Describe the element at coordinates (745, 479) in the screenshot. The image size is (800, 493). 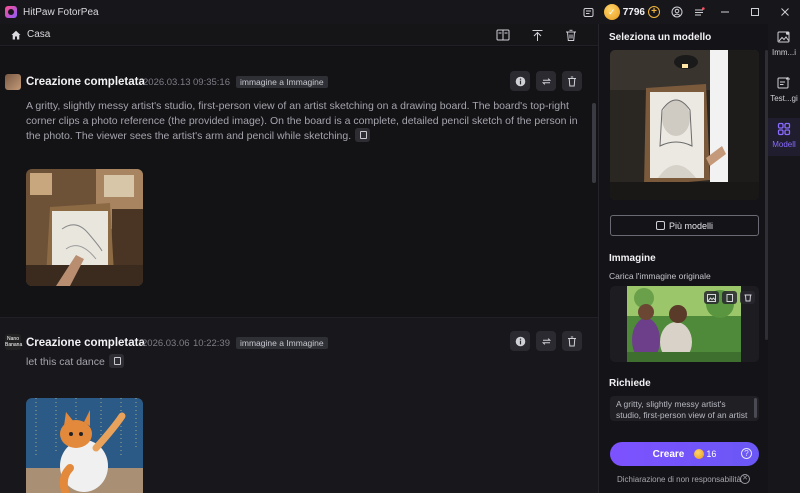
I see `close-disclaimer-icon: ✕` at that location.